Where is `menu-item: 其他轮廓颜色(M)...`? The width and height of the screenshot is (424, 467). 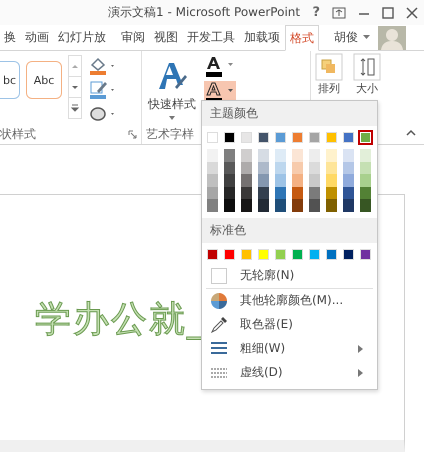 menu-item: 其他轮廓颜色(M)... is located at coordinates (289, 300).